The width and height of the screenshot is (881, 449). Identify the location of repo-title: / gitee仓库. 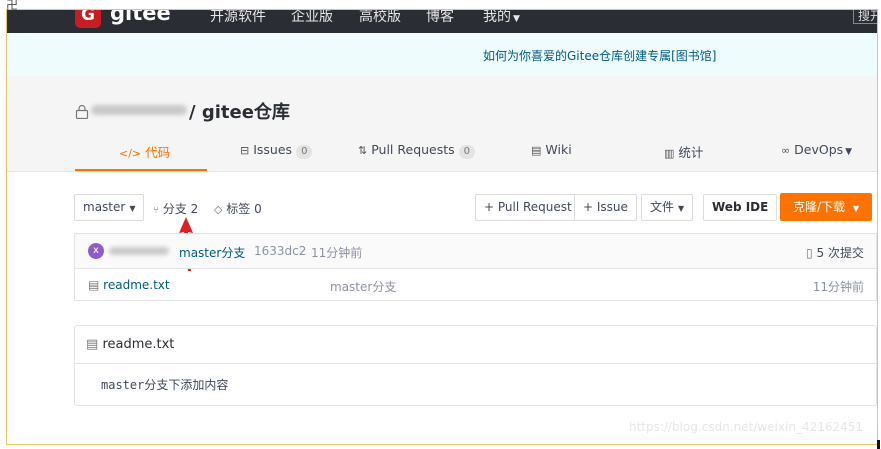
(182, 111).